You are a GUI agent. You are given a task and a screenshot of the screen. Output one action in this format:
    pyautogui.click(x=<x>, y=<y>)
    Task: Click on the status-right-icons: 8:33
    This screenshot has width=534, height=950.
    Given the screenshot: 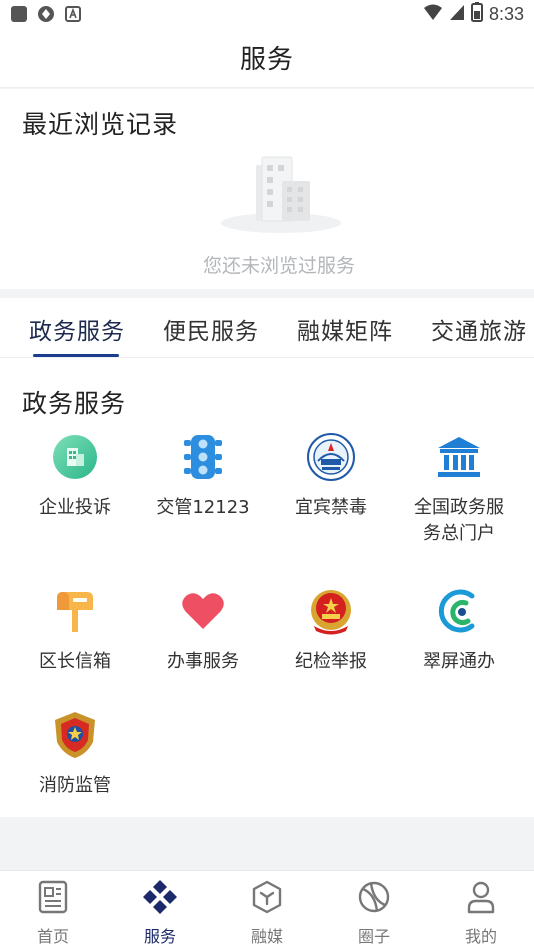 What is the action you would take?
    pyautogui.click(x=473, y=14)
    